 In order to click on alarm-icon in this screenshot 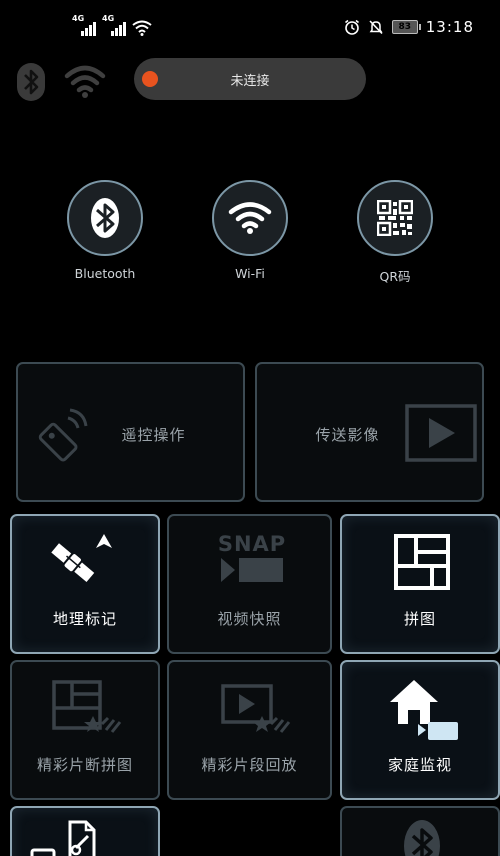, I will do `click(351, 27)`.